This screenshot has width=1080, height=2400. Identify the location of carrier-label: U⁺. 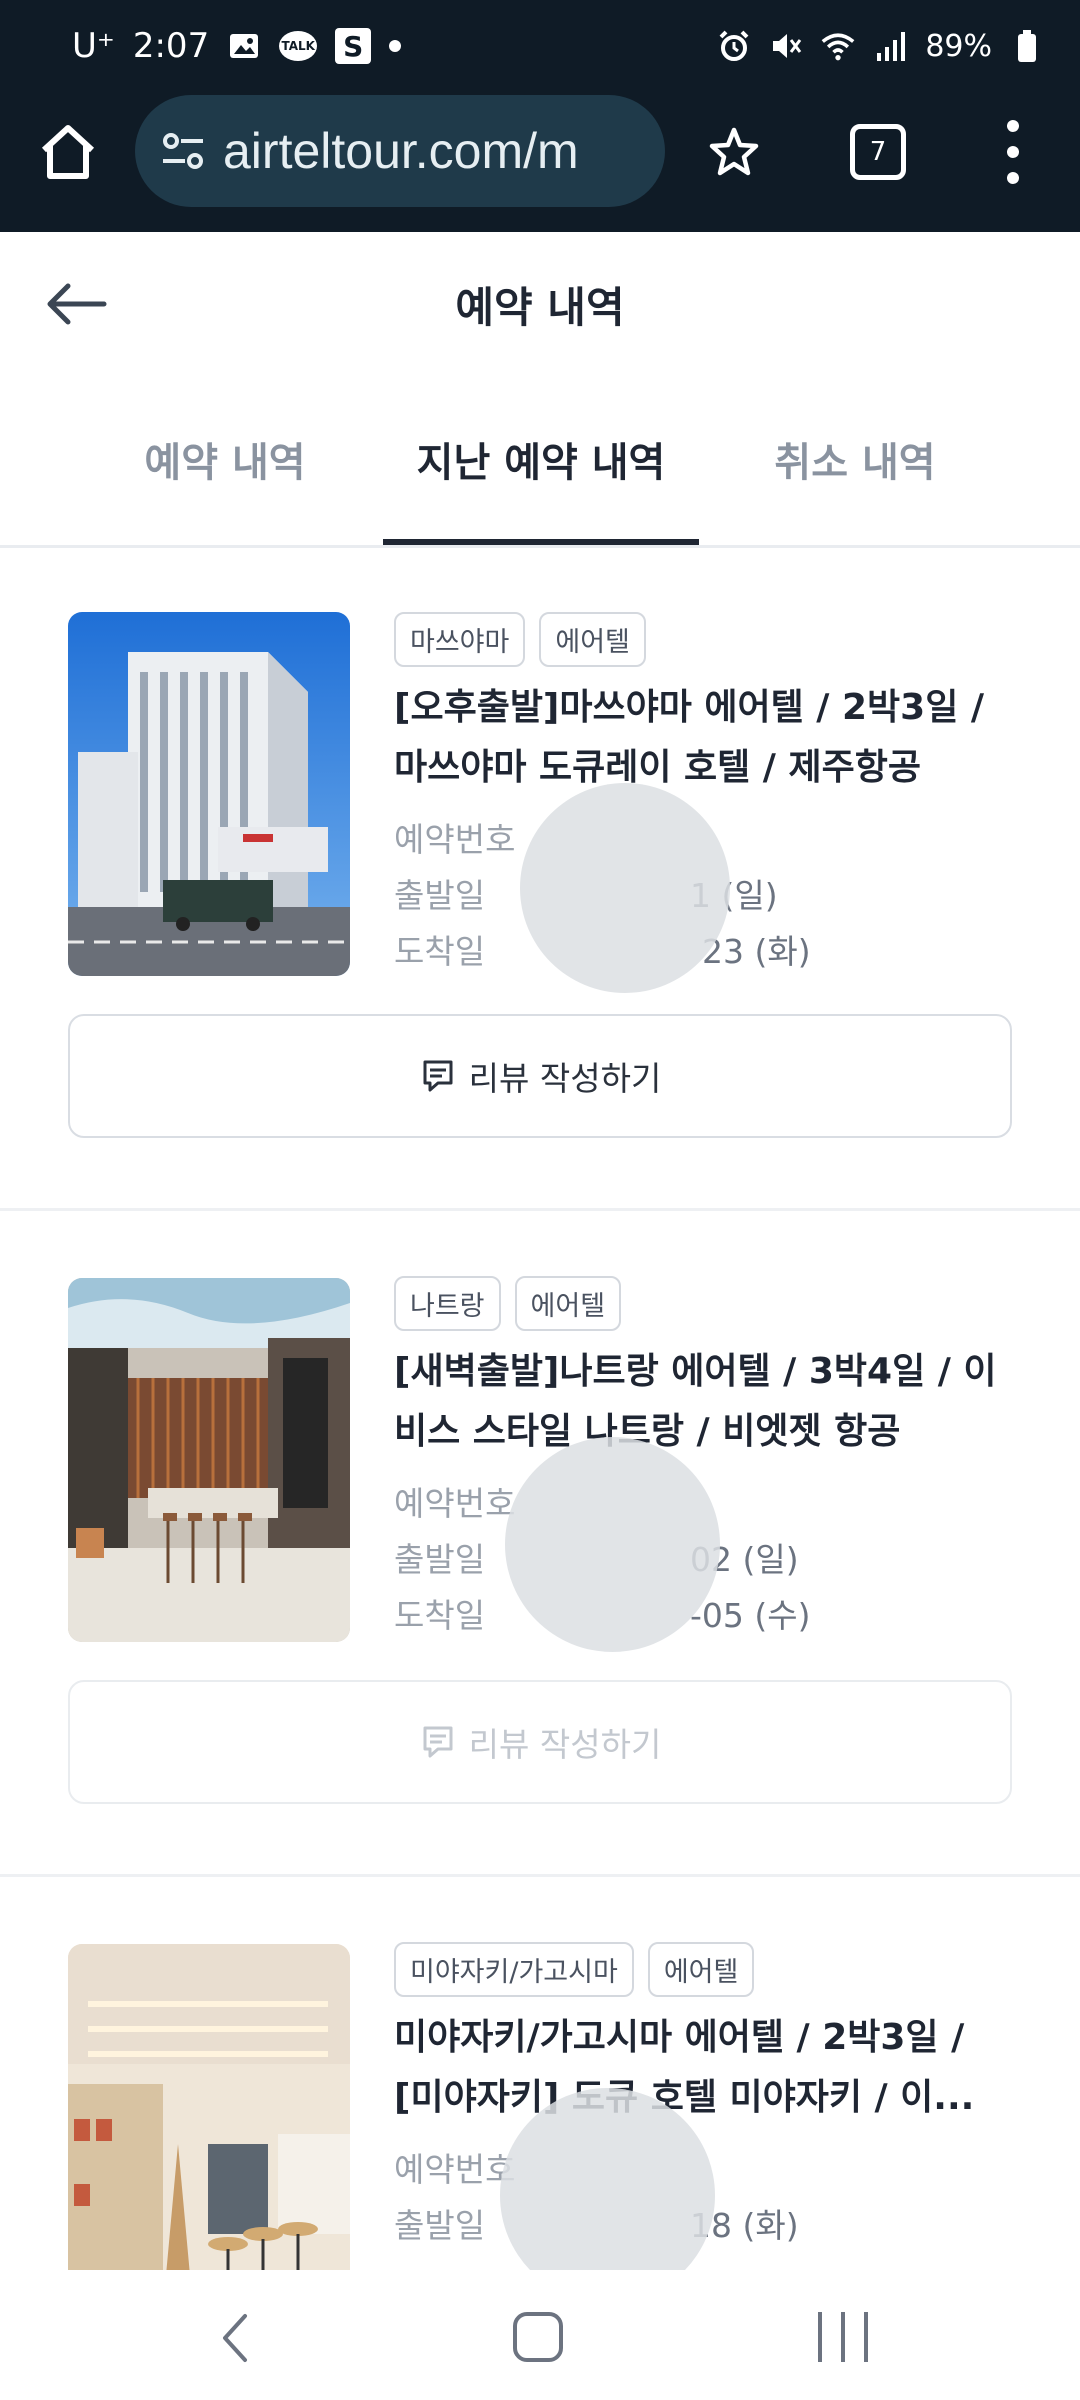
(93, 46).